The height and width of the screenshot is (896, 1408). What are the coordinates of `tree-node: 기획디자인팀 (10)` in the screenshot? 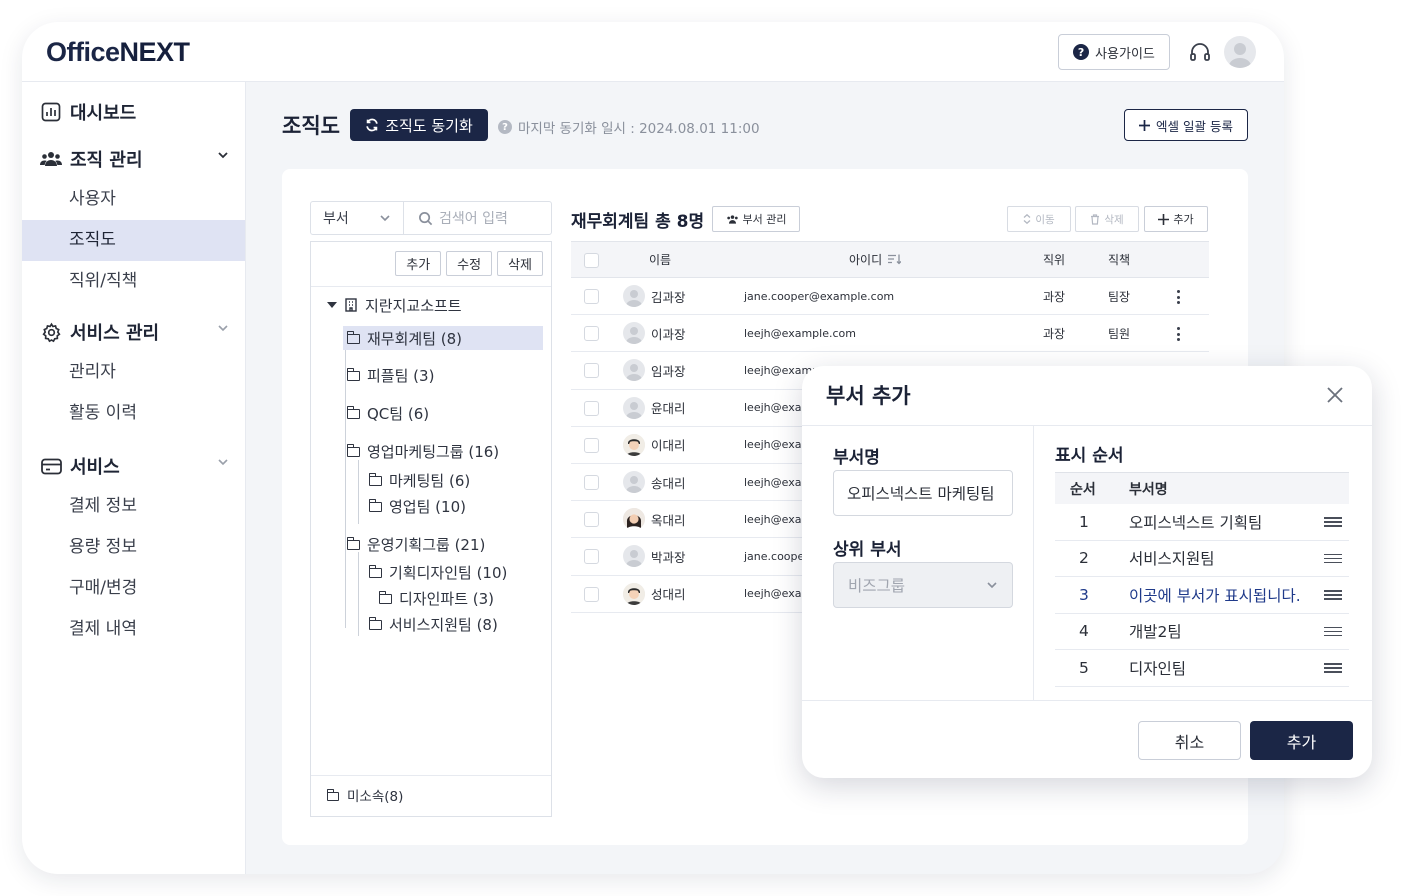 It's located at (438, 572).